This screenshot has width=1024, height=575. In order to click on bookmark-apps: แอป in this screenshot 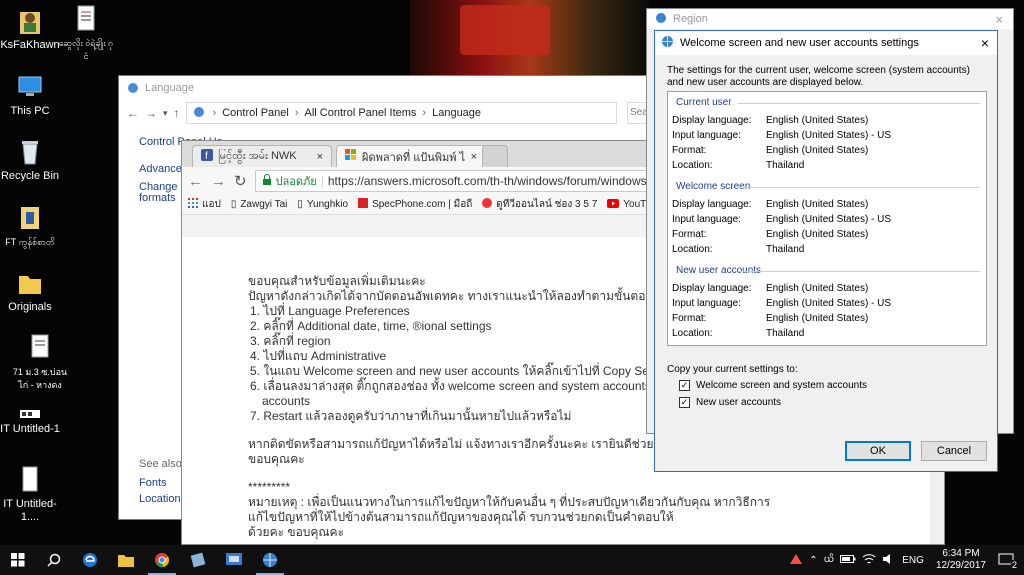, I will do `click(204, 204)`.